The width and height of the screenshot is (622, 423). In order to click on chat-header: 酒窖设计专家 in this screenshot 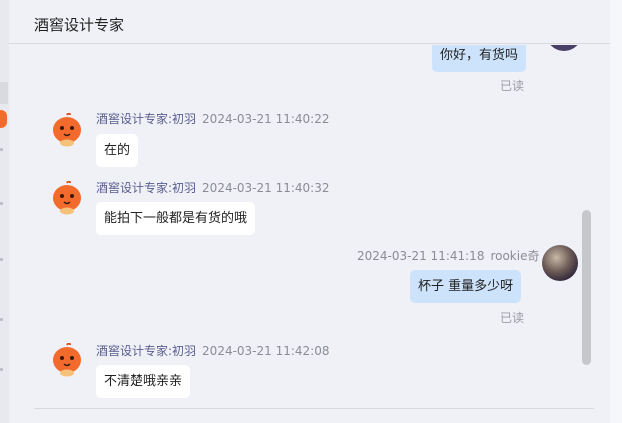, I will do `click(309, 22)`.